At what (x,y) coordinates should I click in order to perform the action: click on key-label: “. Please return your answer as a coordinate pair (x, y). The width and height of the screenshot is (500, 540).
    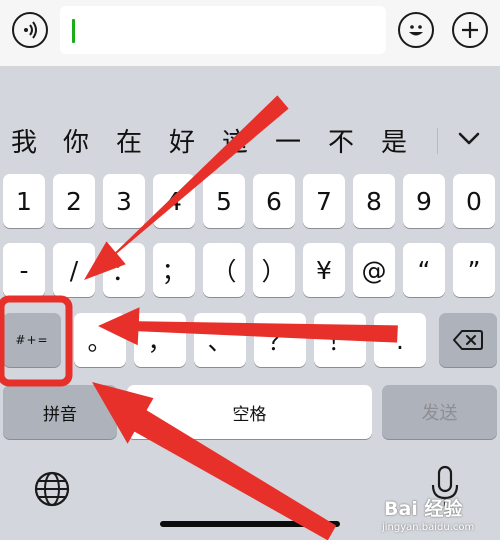
    Looking at the image, I should click on (424, 270).